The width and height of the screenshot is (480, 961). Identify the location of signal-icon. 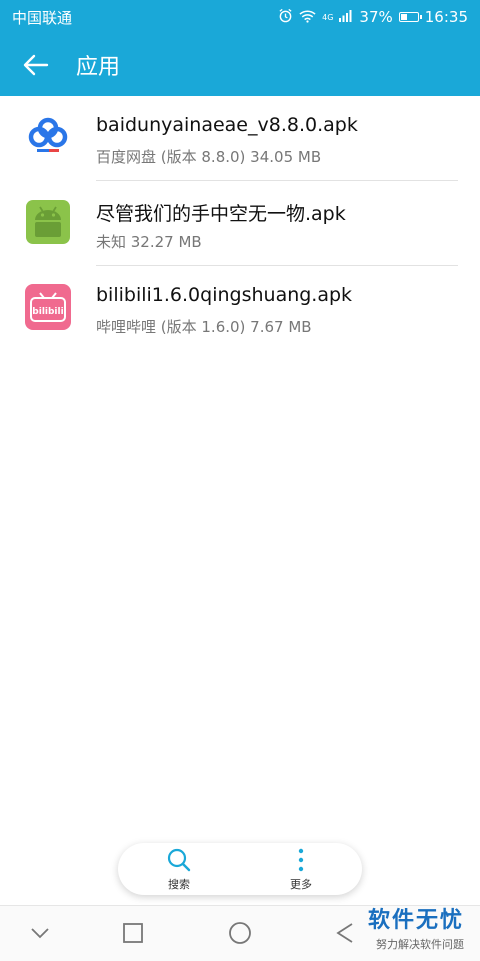
(346, 17).